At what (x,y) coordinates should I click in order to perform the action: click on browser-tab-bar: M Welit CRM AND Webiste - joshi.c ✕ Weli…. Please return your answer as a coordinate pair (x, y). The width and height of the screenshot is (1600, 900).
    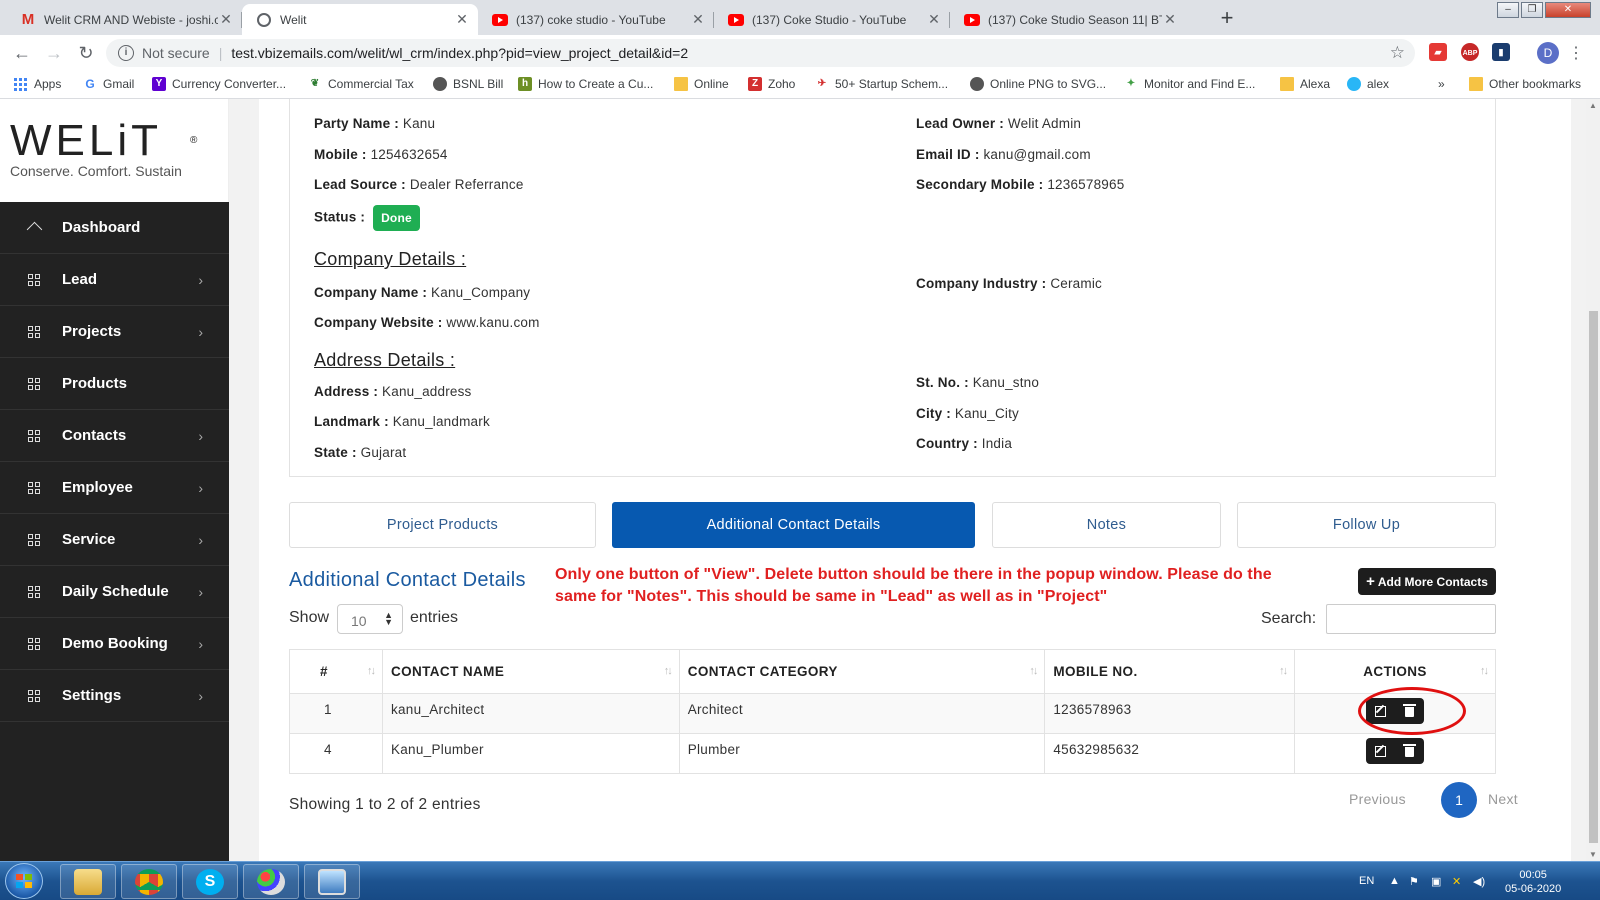
    Looking at the image, I should click on (800, 17).